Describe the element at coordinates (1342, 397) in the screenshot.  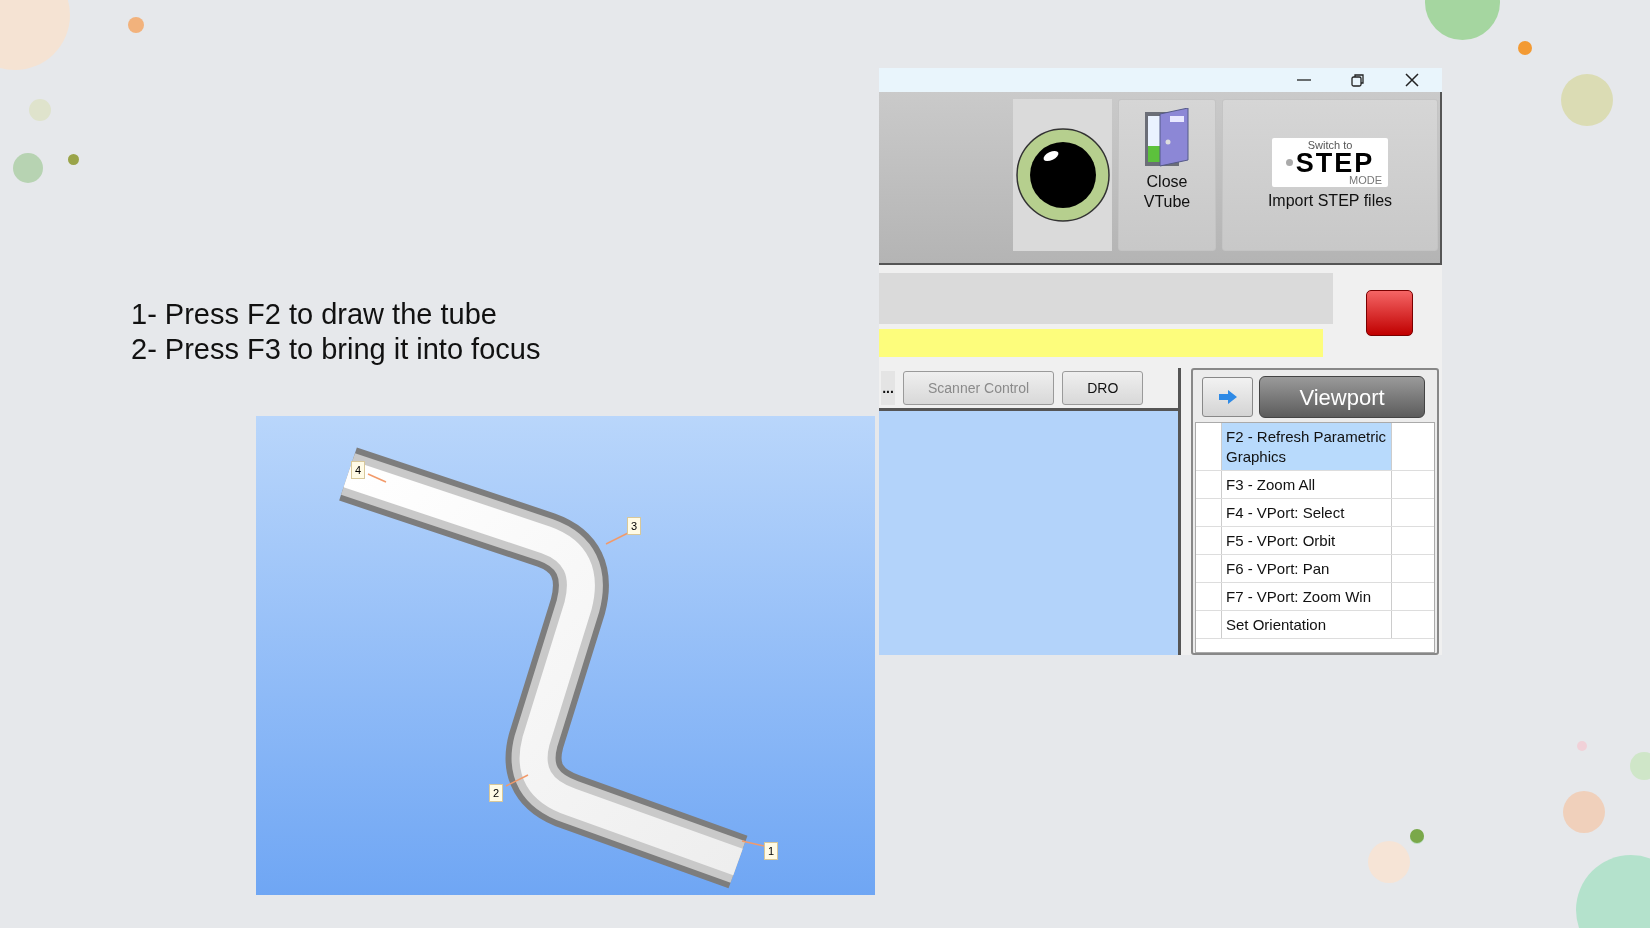
I see `panel-title: Viewport` at that location.